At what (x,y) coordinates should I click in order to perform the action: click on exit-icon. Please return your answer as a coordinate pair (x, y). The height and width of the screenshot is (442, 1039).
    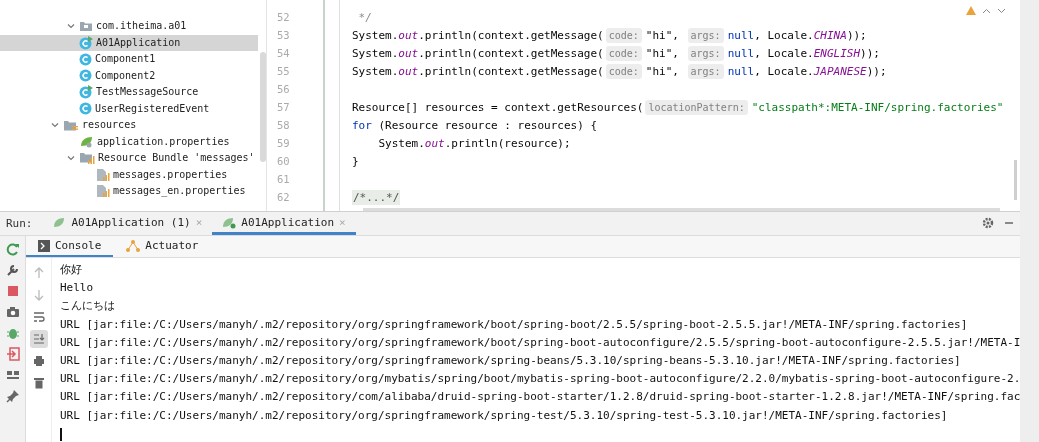
    Looking at the image, I should click on (12, 354).